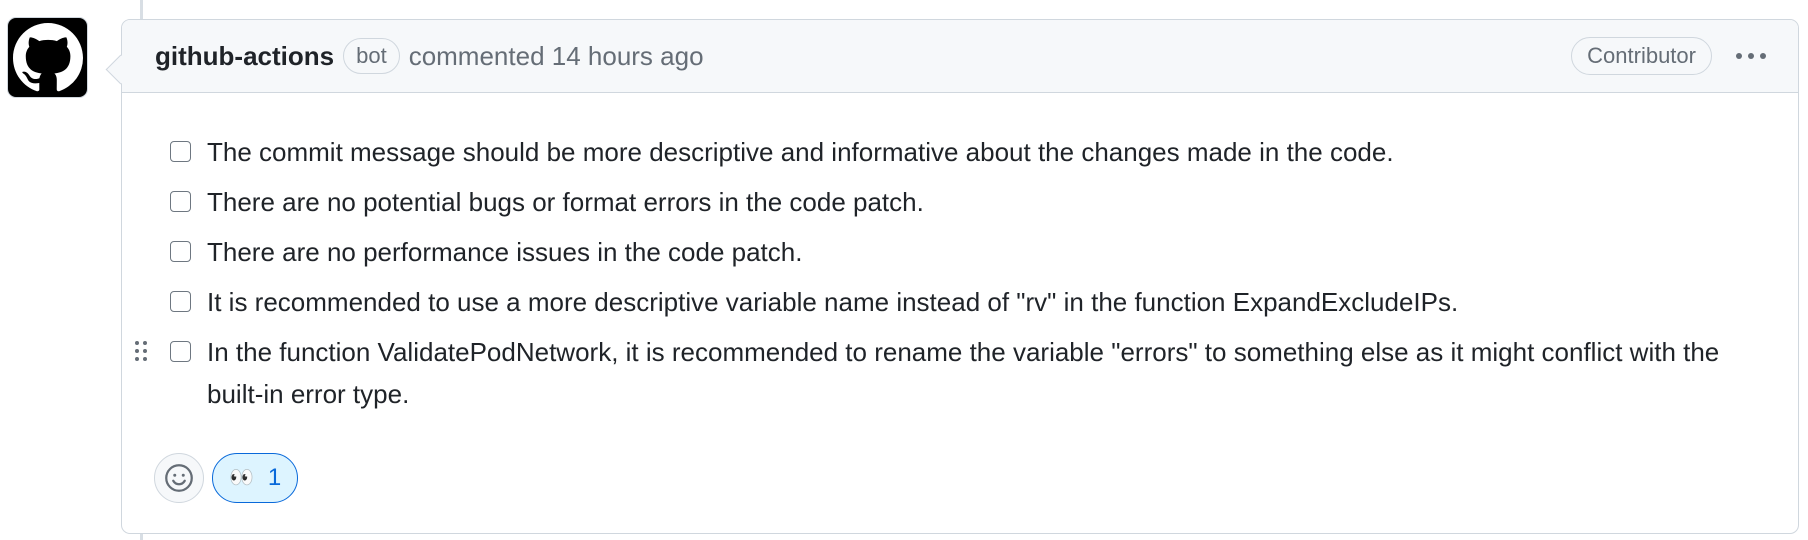  What do you see at coordinates (255, 478) in the screenshot?
I see `reaction-eyes-button: 👀 1` at bounding box center [255, 478].